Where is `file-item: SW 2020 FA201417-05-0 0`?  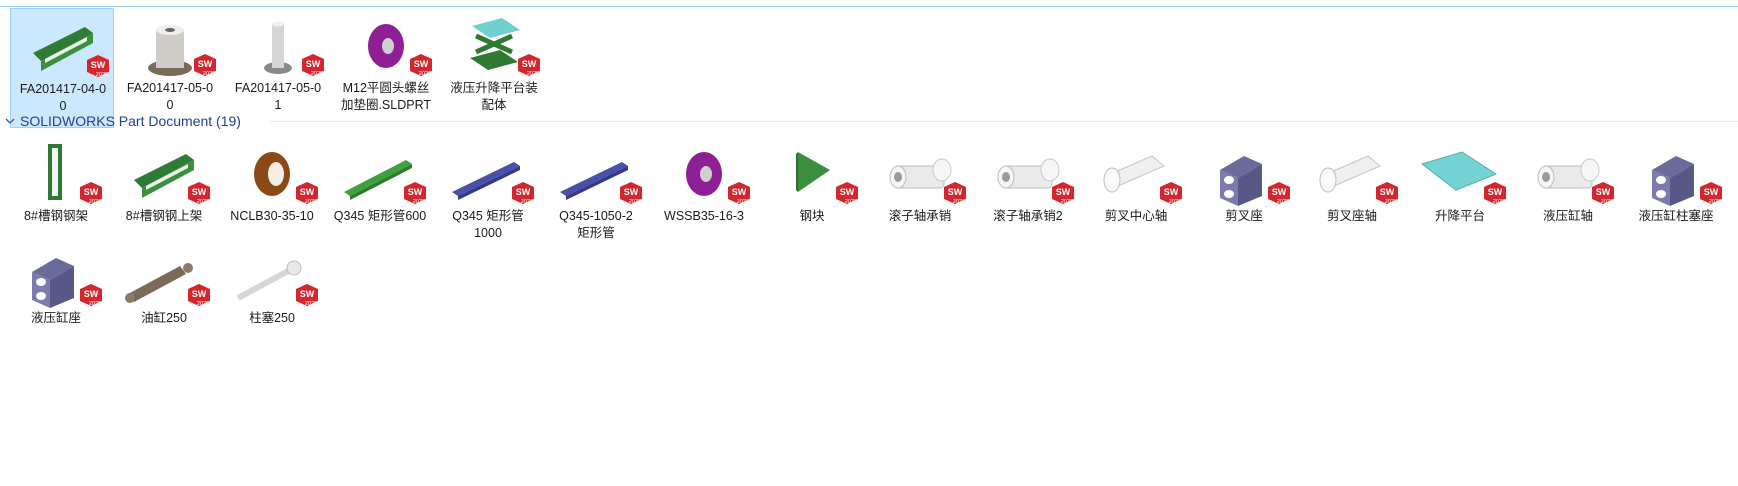
file-item: SW 2020 FA201417-05-0 0 is located at coordinates (170, 68).